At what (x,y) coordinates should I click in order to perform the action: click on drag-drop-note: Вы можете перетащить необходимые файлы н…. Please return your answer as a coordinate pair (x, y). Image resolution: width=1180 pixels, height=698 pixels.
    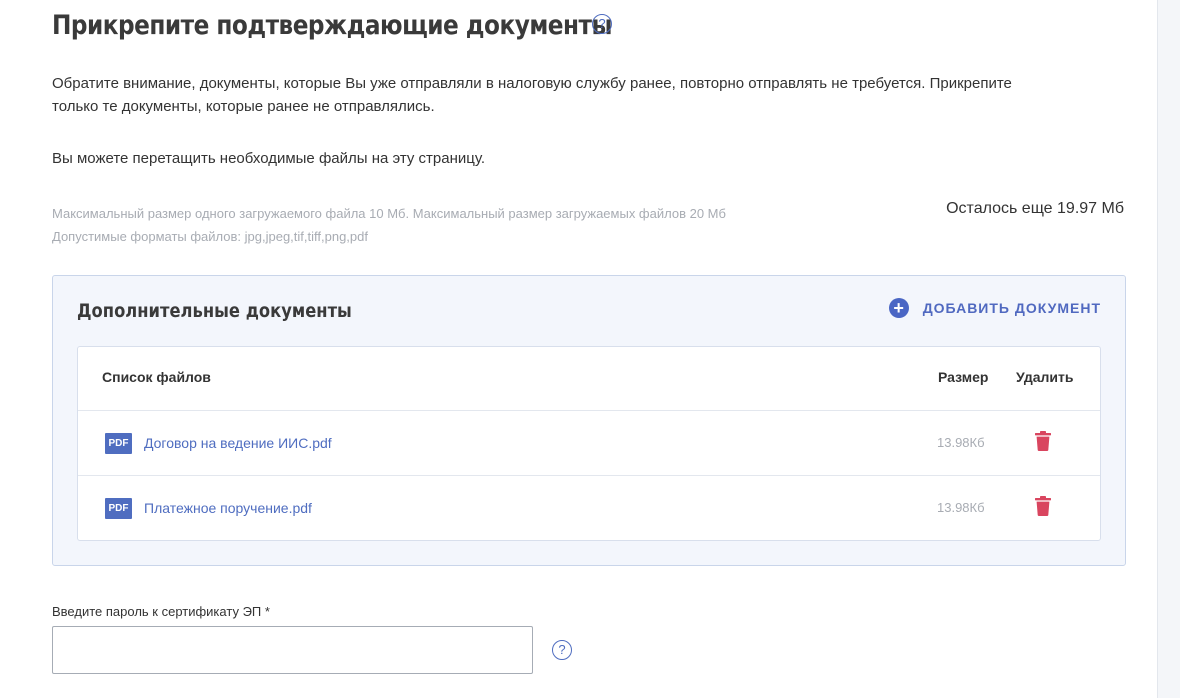
    Looking at the image, I should click on (269, 158).